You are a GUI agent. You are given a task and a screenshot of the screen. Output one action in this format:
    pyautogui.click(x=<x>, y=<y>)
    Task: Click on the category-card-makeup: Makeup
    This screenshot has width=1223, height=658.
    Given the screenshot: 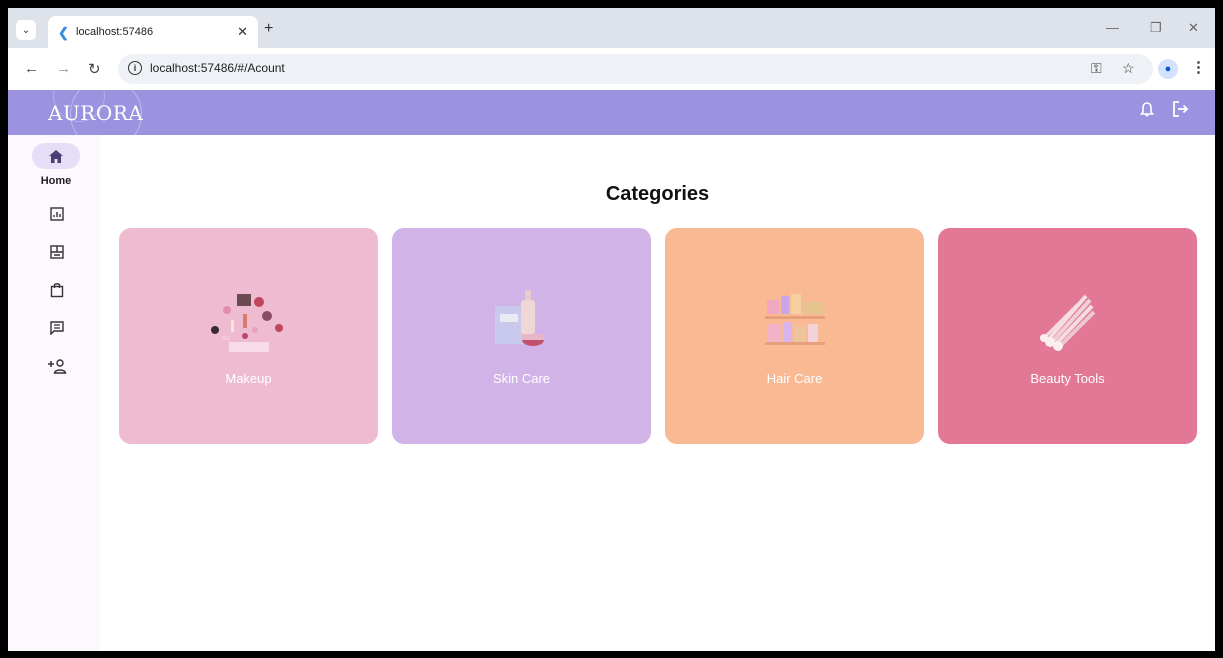 What is the action you would take?
    pyautogui.click(x=248, y=336)
    